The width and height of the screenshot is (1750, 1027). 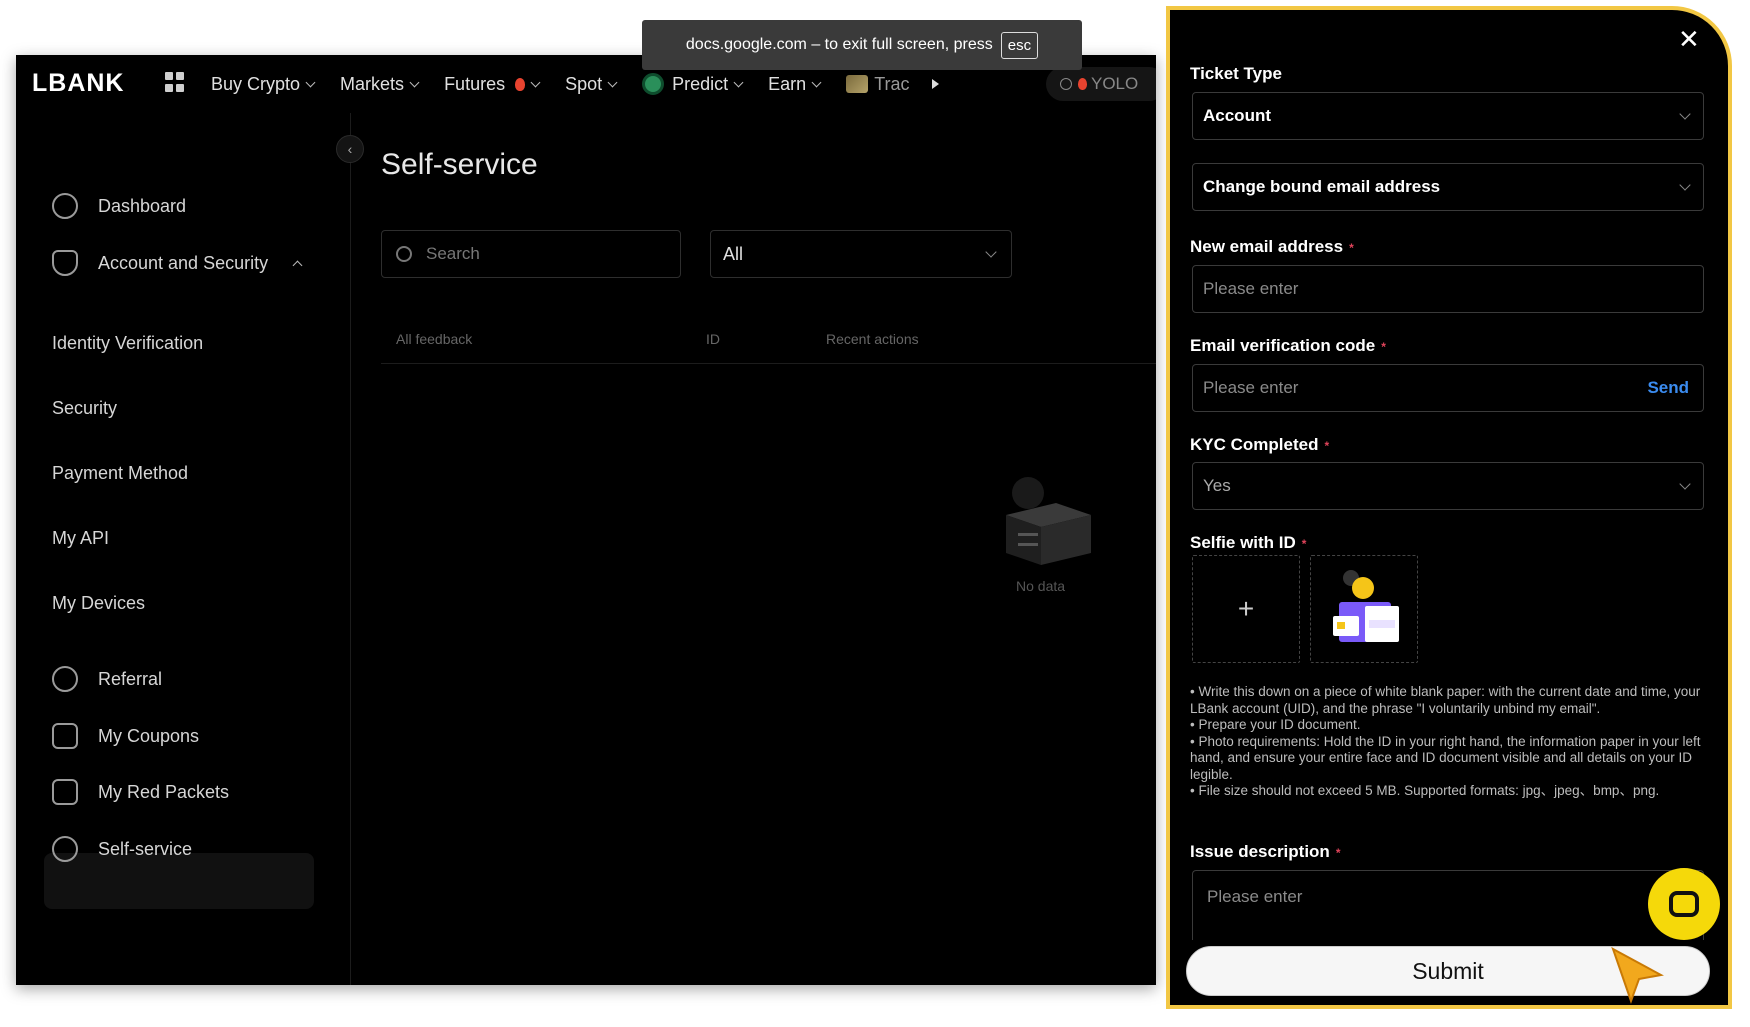 What do you see at coordinates (1689, 39) in the screenshot?
I see `close-icon: ✕` at bounding box center [1689, 39].